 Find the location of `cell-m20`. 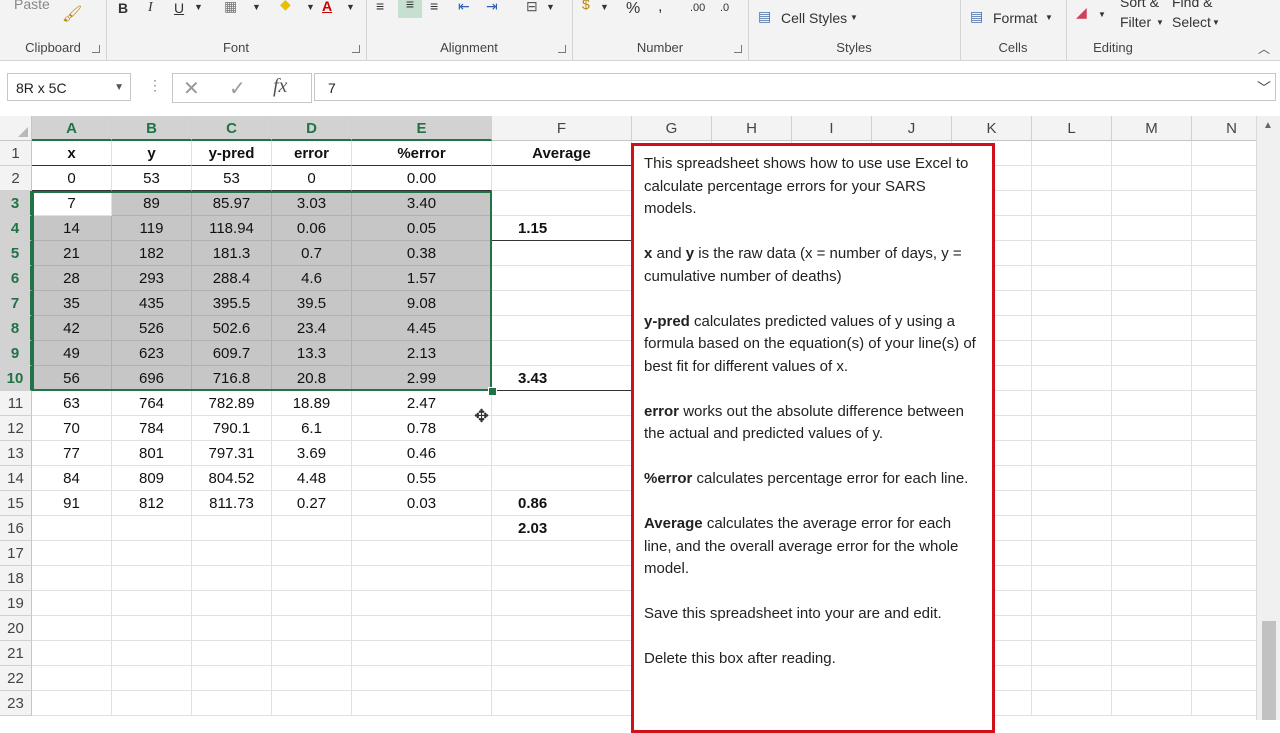

cell-m20 is located at coordinates (1152, 628).